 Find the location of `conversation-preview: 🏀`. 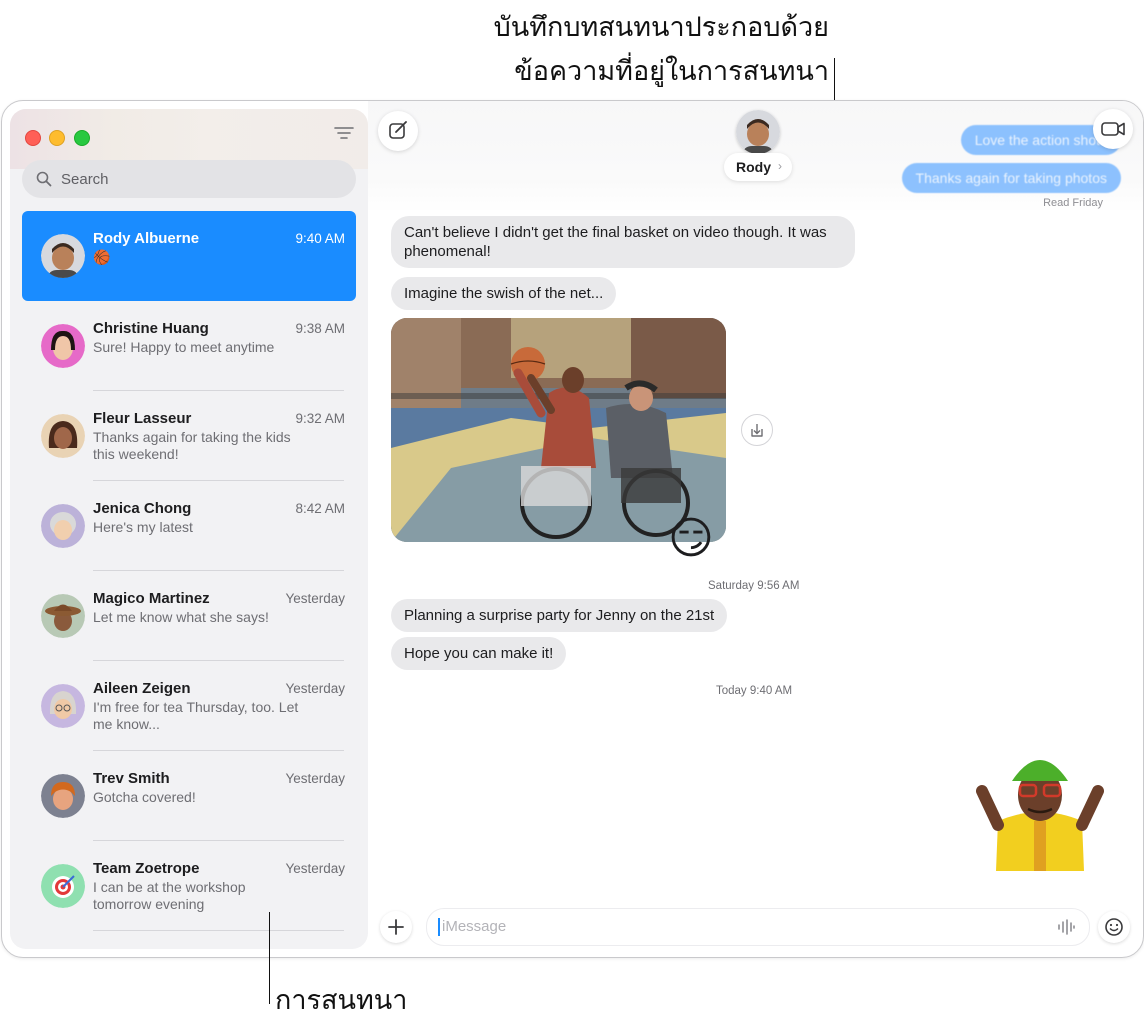

conversation-preview: 🏀 is located at coordinates (102, 257).